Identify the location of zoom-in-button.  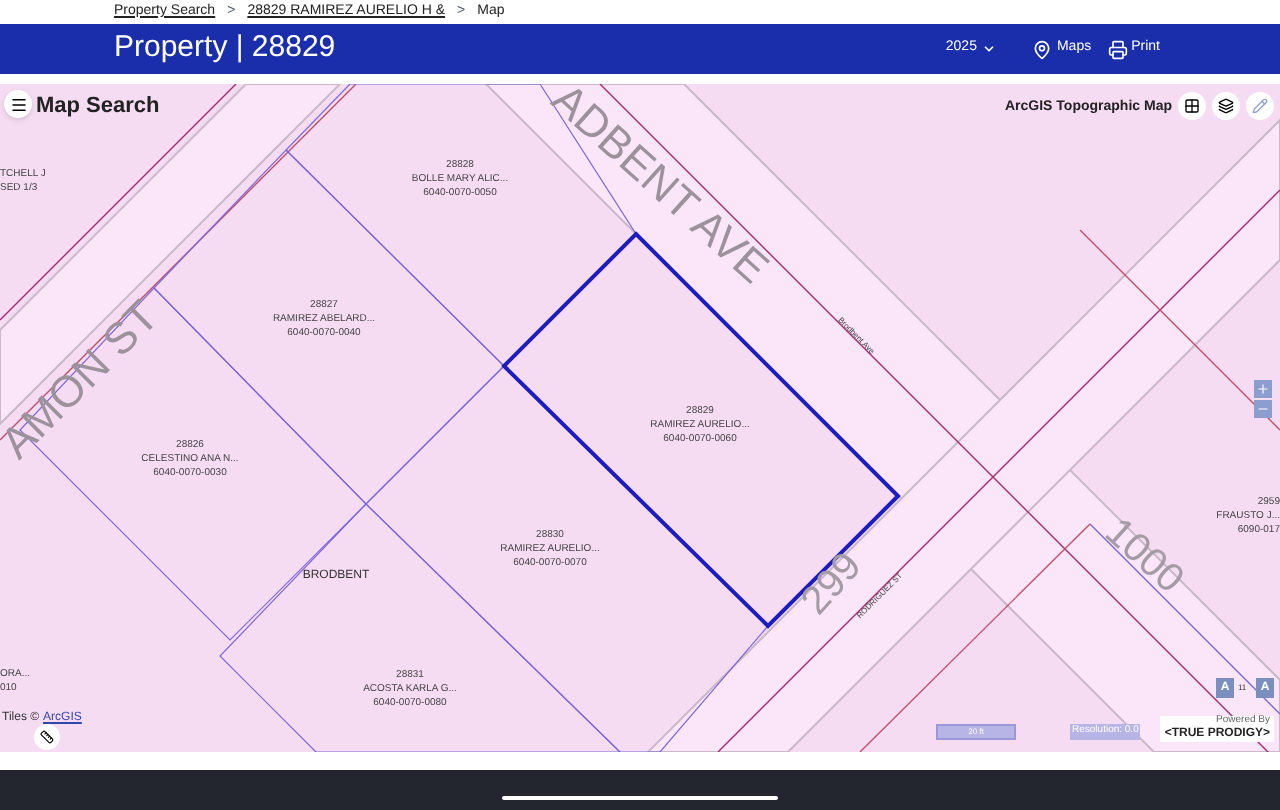
(1263, 389).